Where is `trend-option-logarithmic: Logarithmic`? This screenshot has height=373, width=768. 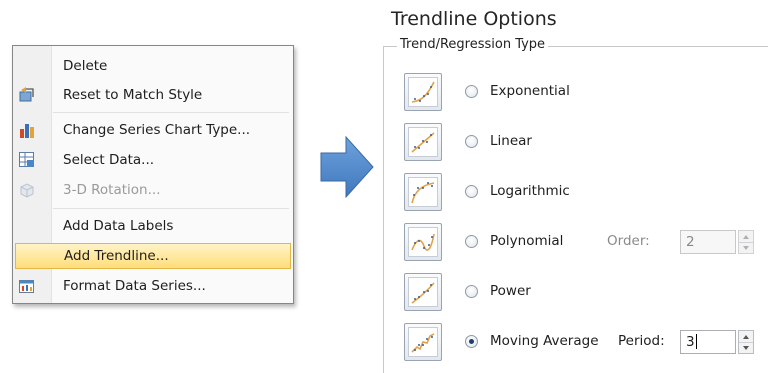 trend-option-logarithmic: Logarithmic is located at coordinates (586, 193).